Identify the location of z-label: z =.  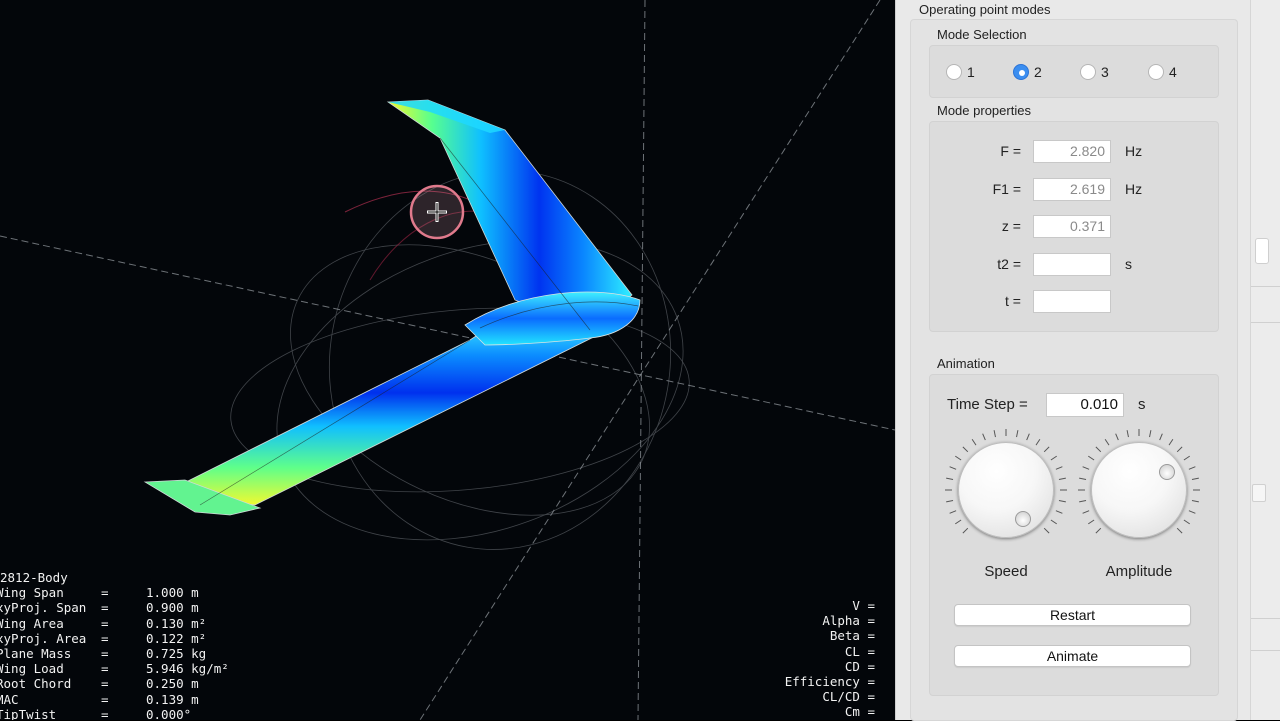
(1011, 226).